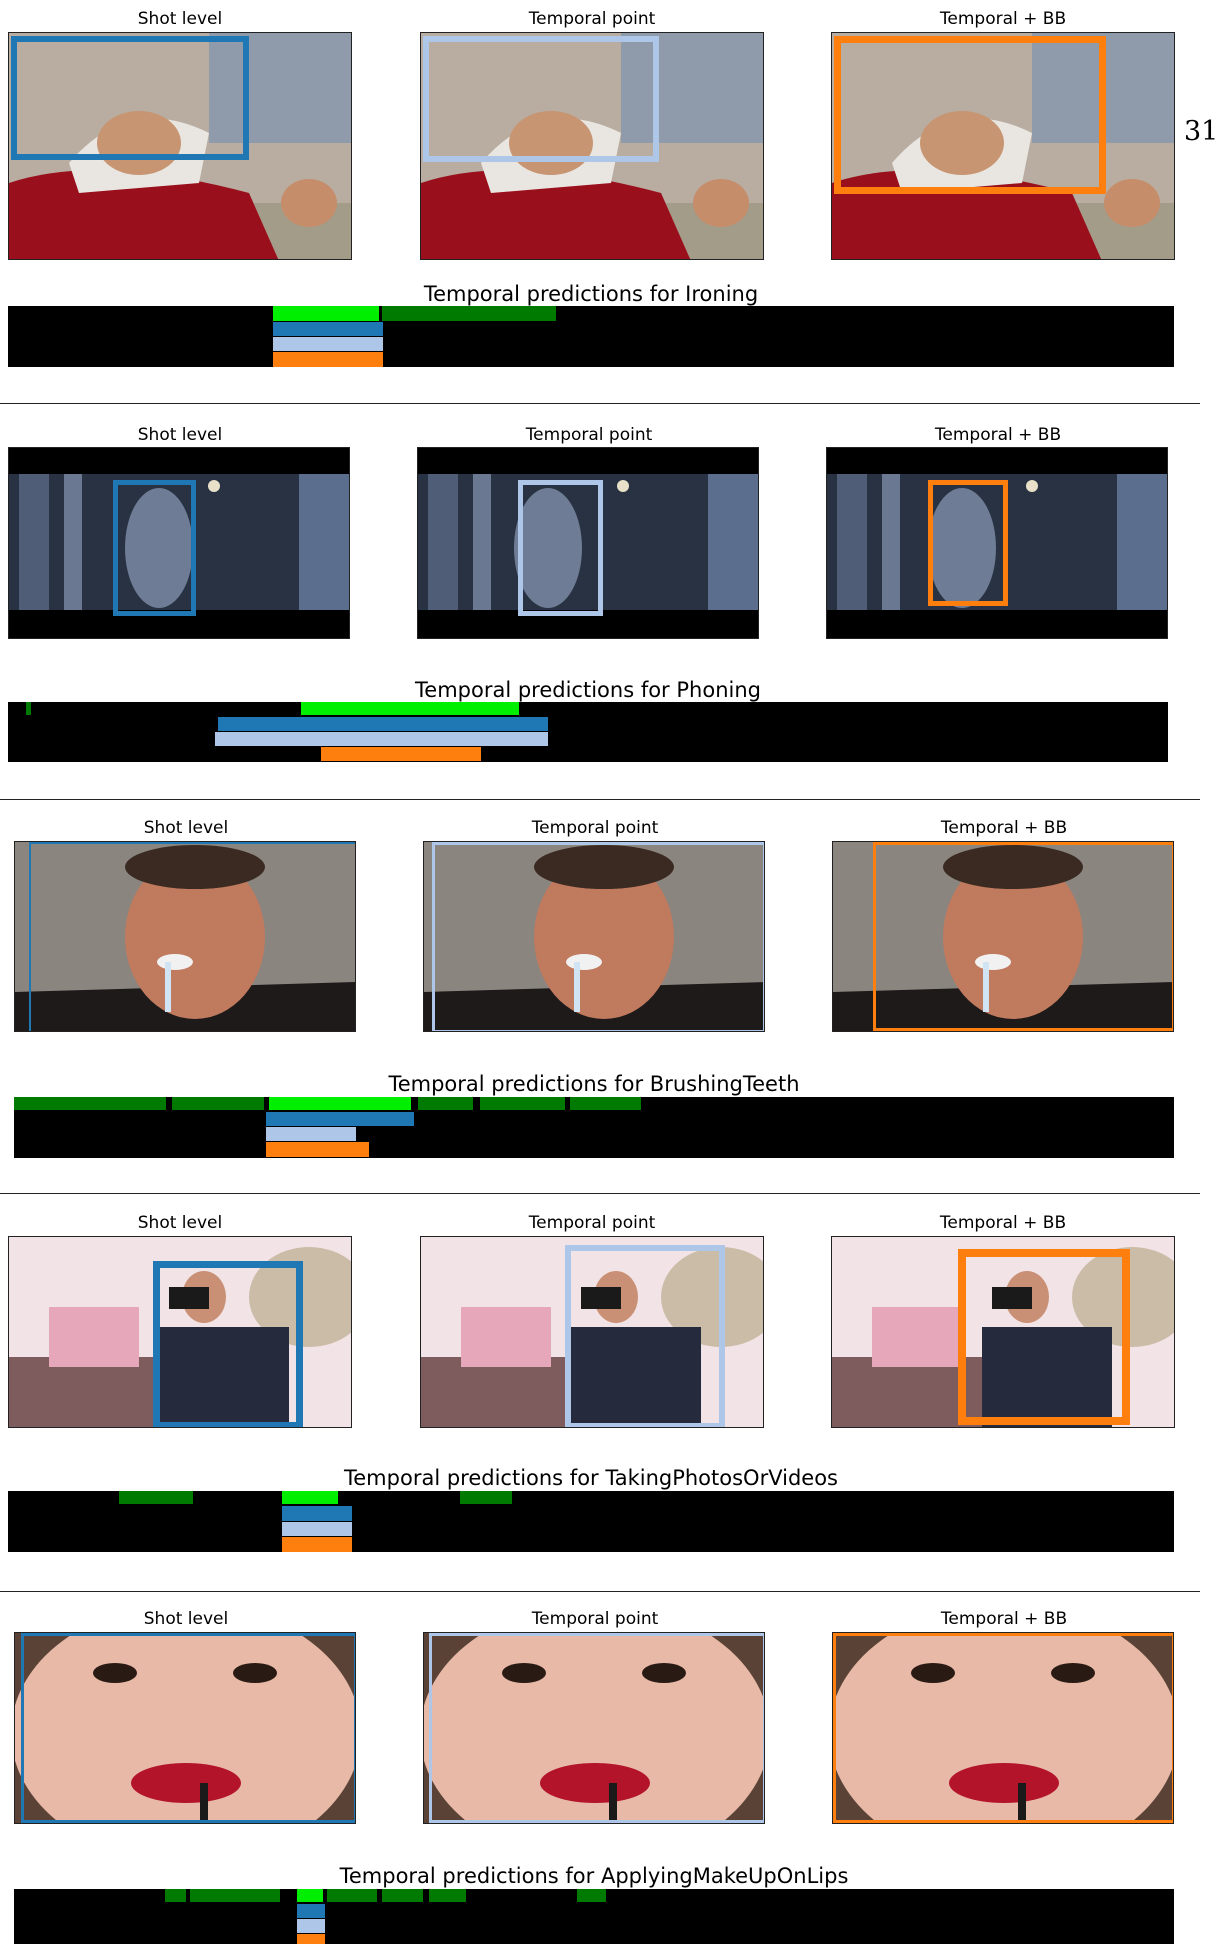 The height and width of the screenshot is (1944, 1215). What do you see at coordinates (591, 294) in the screenshot?
I see `timeline-title-ironing: Temporal predictions for Ironing` at bounding box center [591, 294].